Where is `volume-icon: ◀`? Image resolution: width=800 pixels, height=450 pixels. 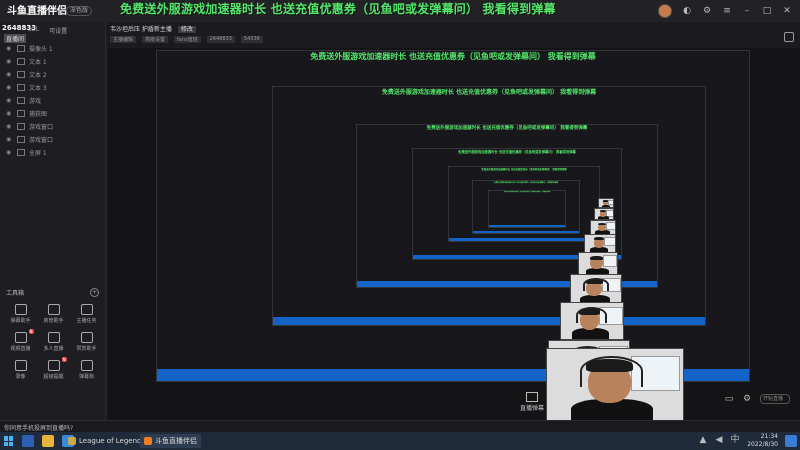 volume-icon: ◀ is located at coordinates (719, 440).